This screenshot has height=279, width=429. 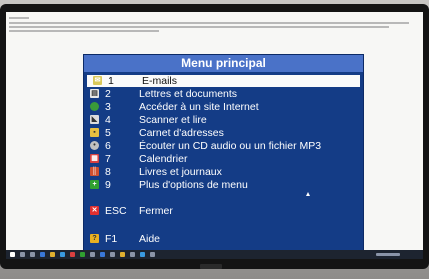 I want to click on system-tray-icons, so click(x=388, y=254).